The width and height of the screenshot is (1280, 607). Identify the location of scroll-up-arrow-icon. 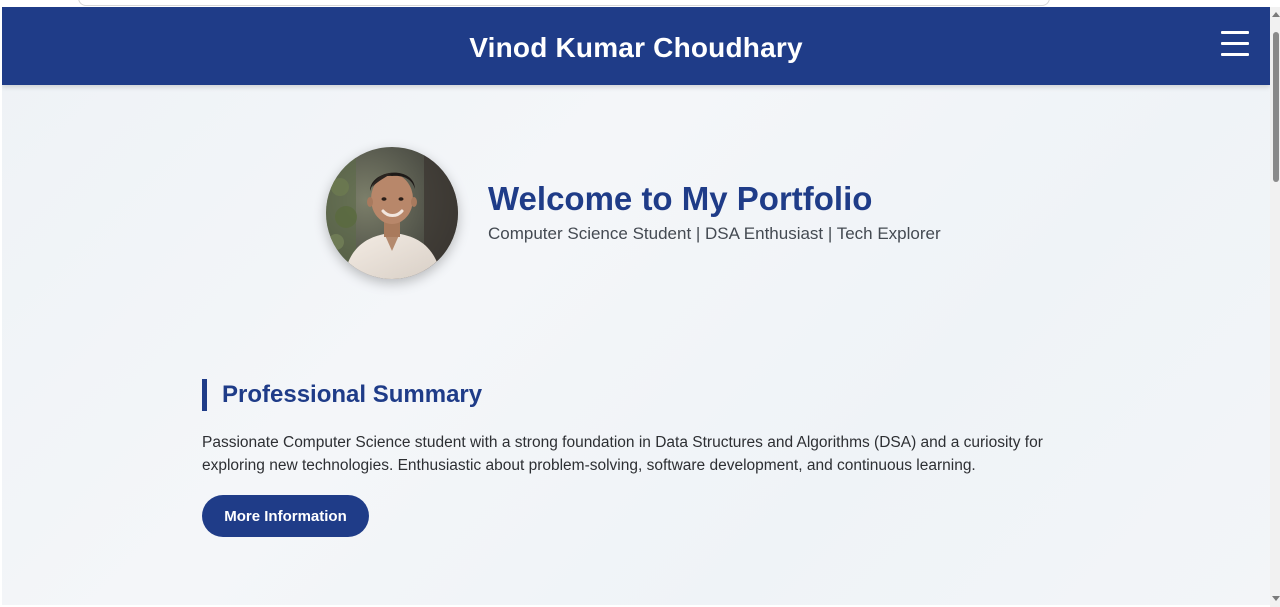
(1276, 14).